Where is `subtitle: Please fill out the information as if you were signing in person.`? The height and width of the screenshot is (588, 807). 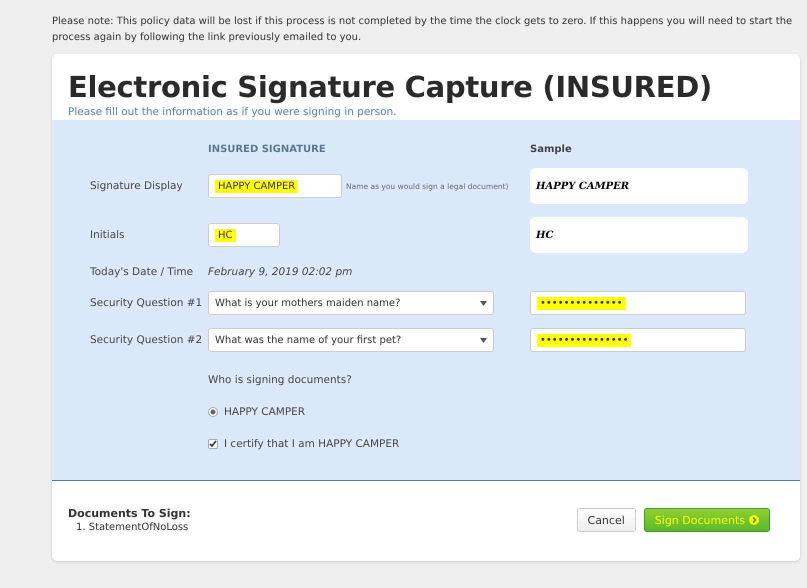
subtitle: Please fill out the information as if you were signing in person. is located at coordinates (233, 112).